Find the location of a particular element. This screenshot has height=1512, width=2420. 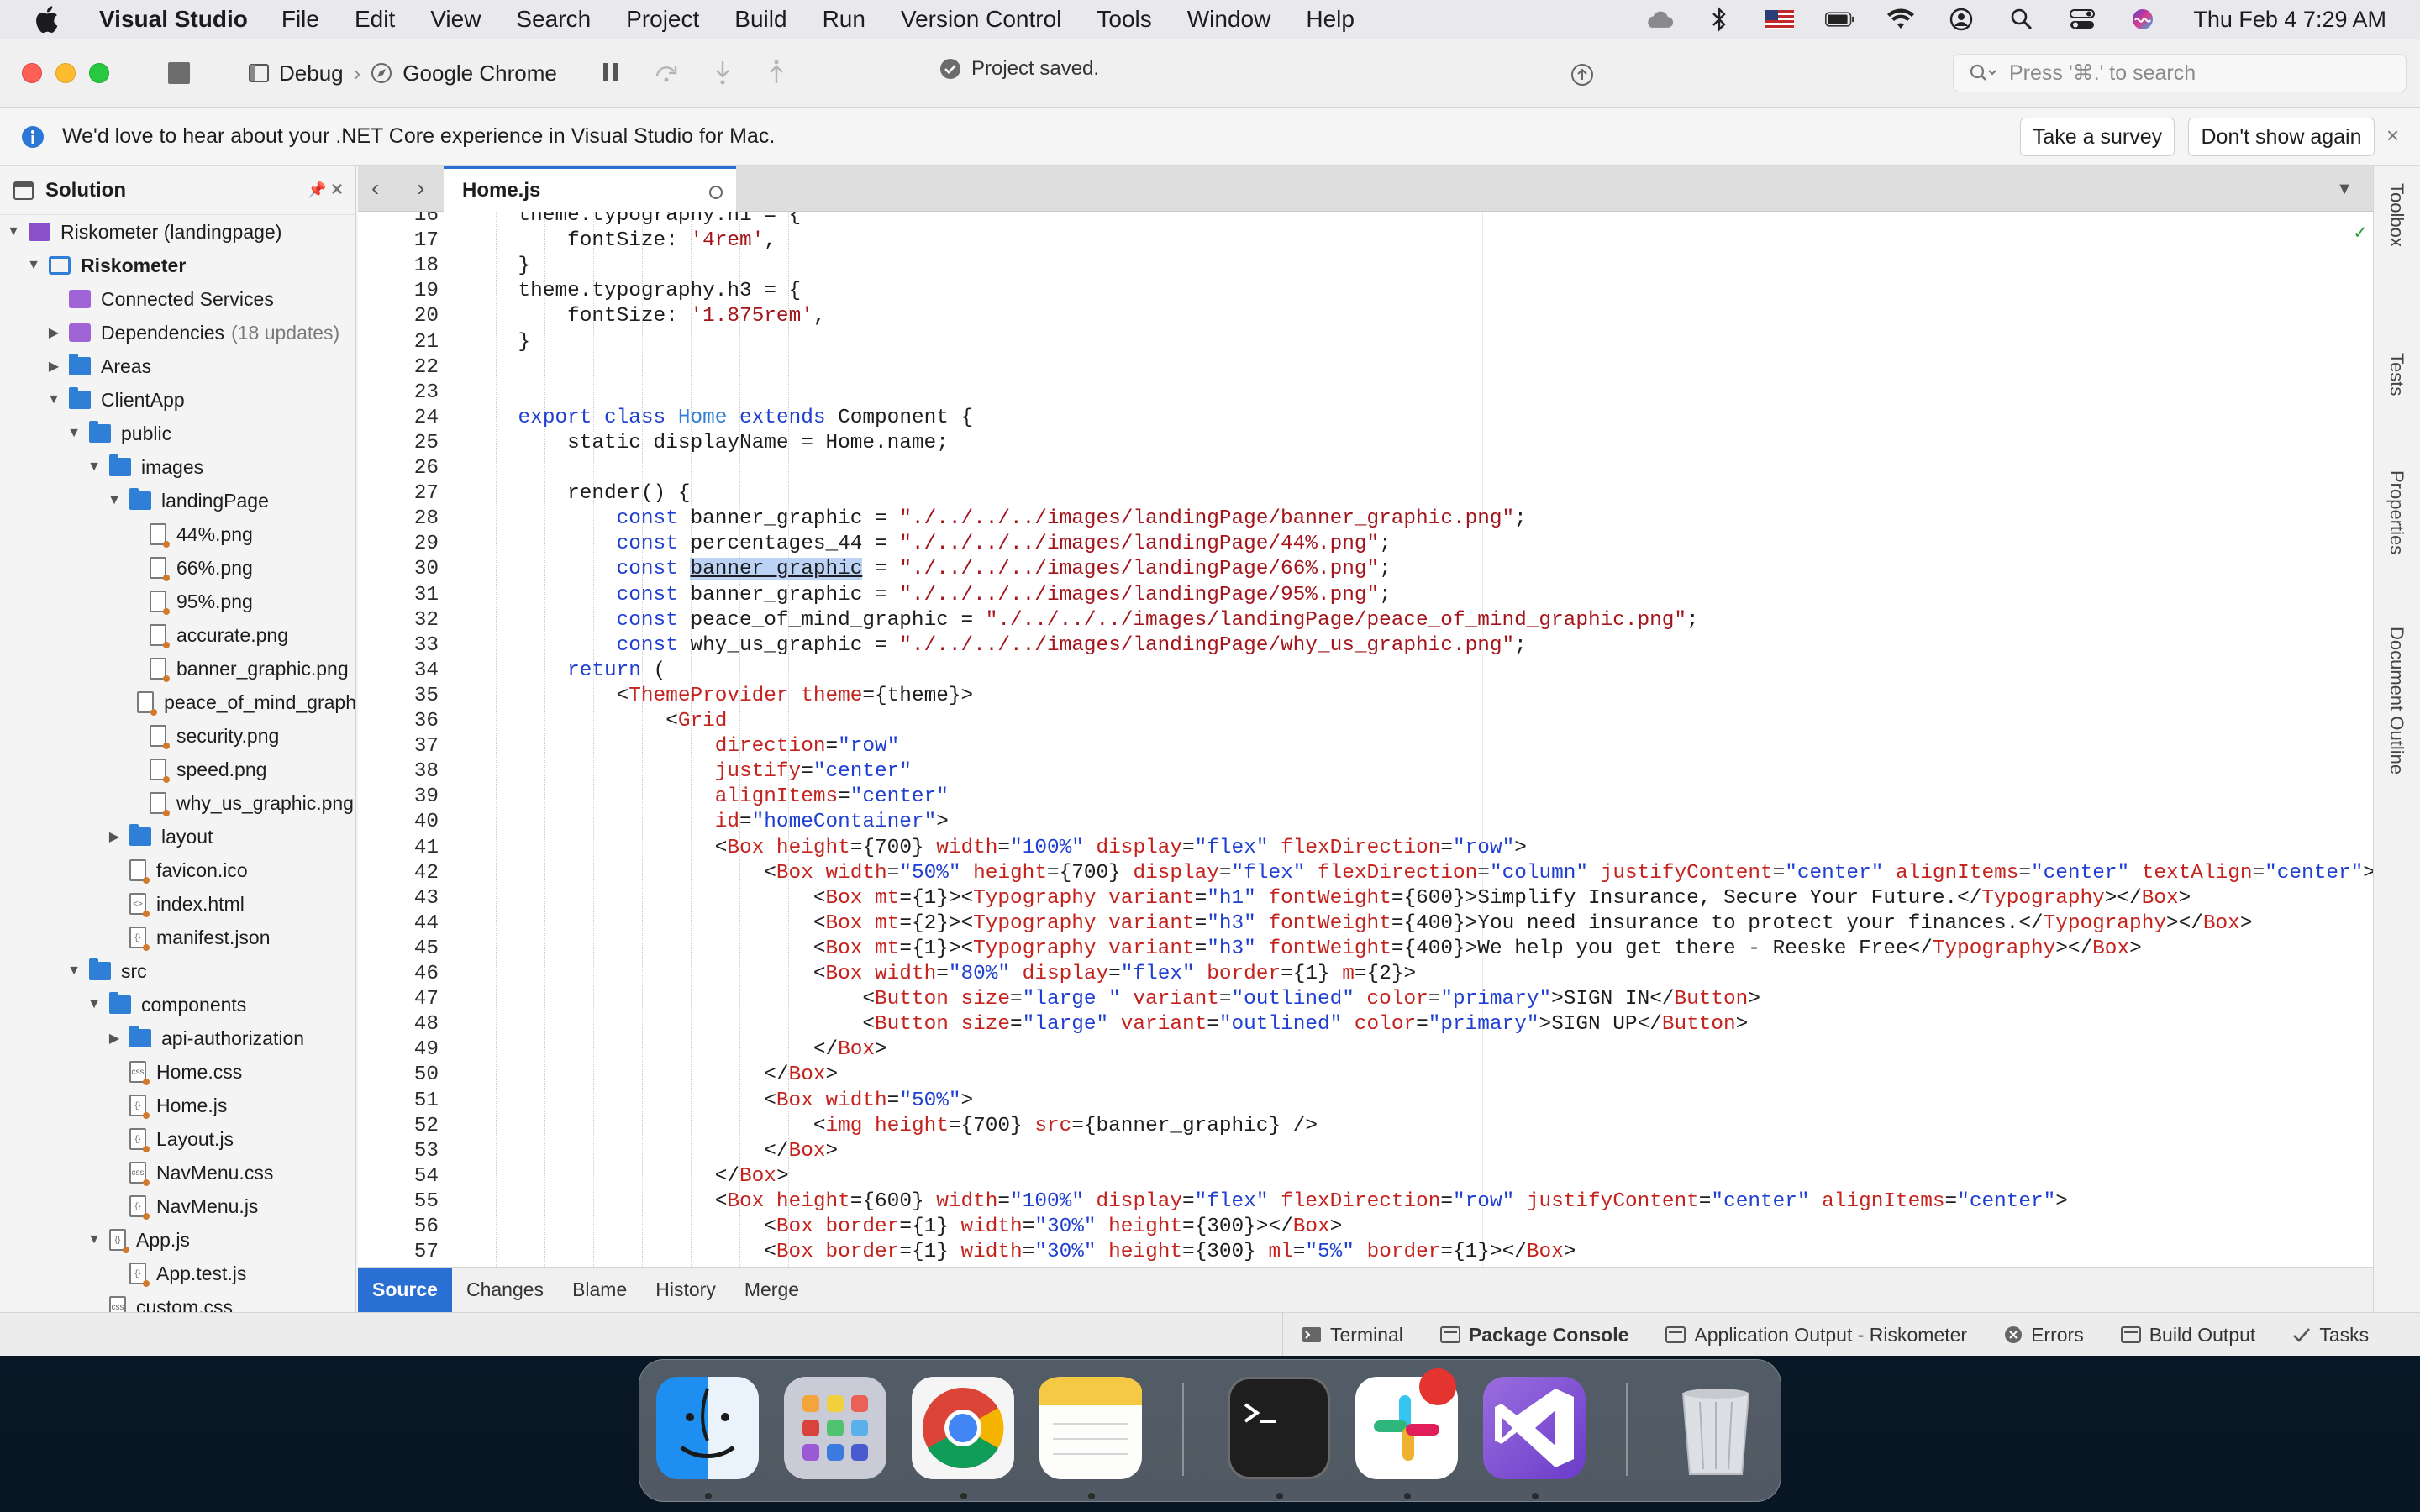

spotlight-icon is located at coordinates (2022, 19).